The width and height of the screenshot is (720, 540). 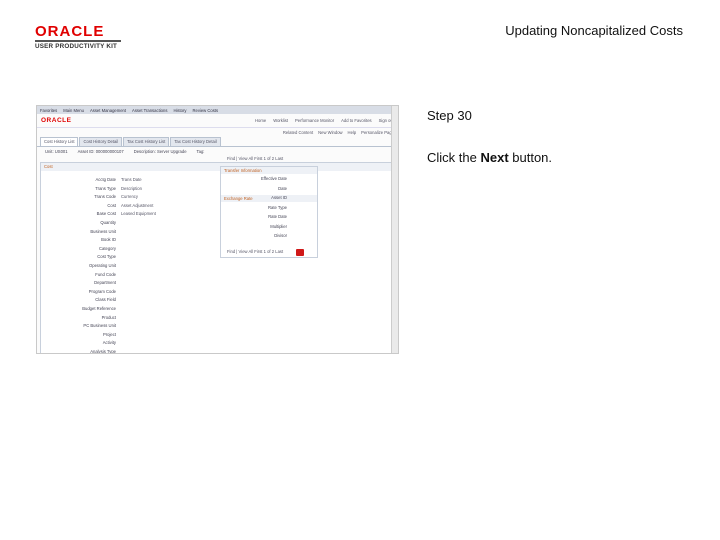 What do you see at coordinates (103, 231) in the screenshot?
I see `field-label: Business Unit` at bounding box center [103, 231].